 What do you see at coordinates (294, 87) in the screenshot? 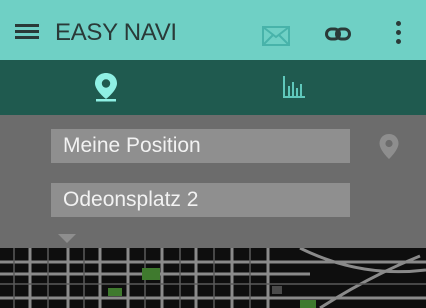
I see `bar-chart-icon` at bounding box center [294, 87].